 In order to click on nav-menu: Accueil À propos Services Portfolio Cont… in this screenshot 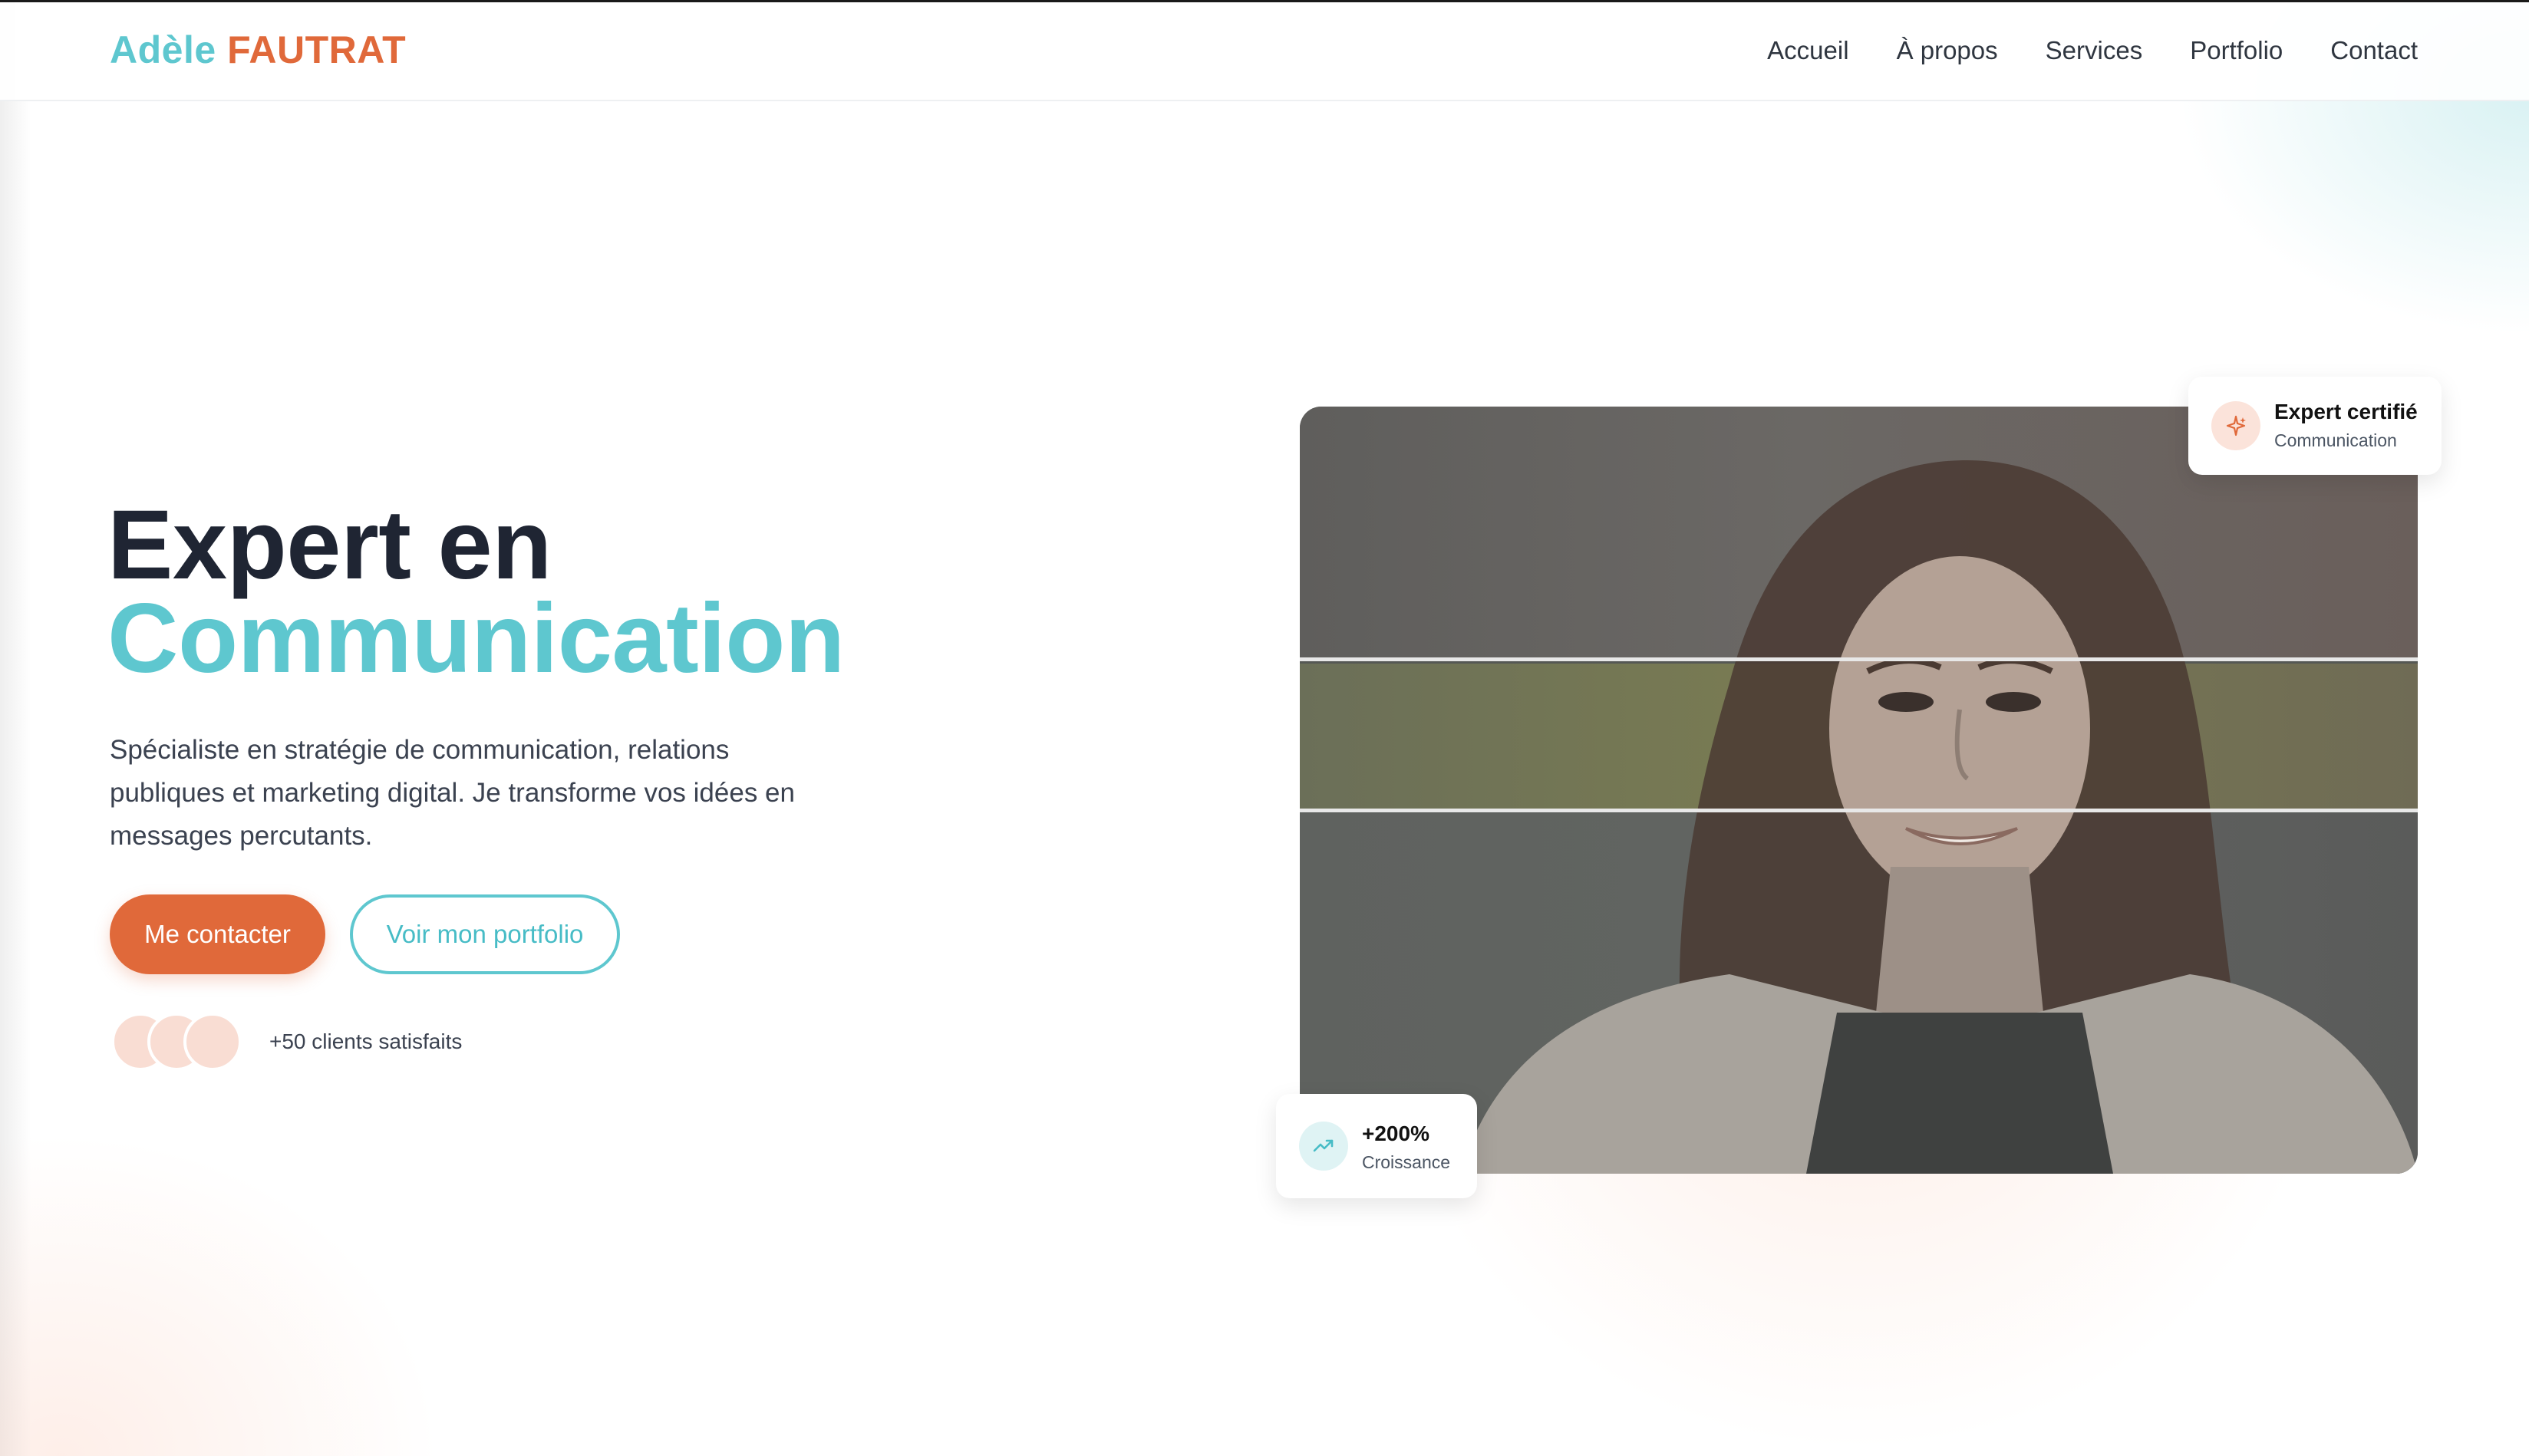, I will do `click(2092, 50)`.